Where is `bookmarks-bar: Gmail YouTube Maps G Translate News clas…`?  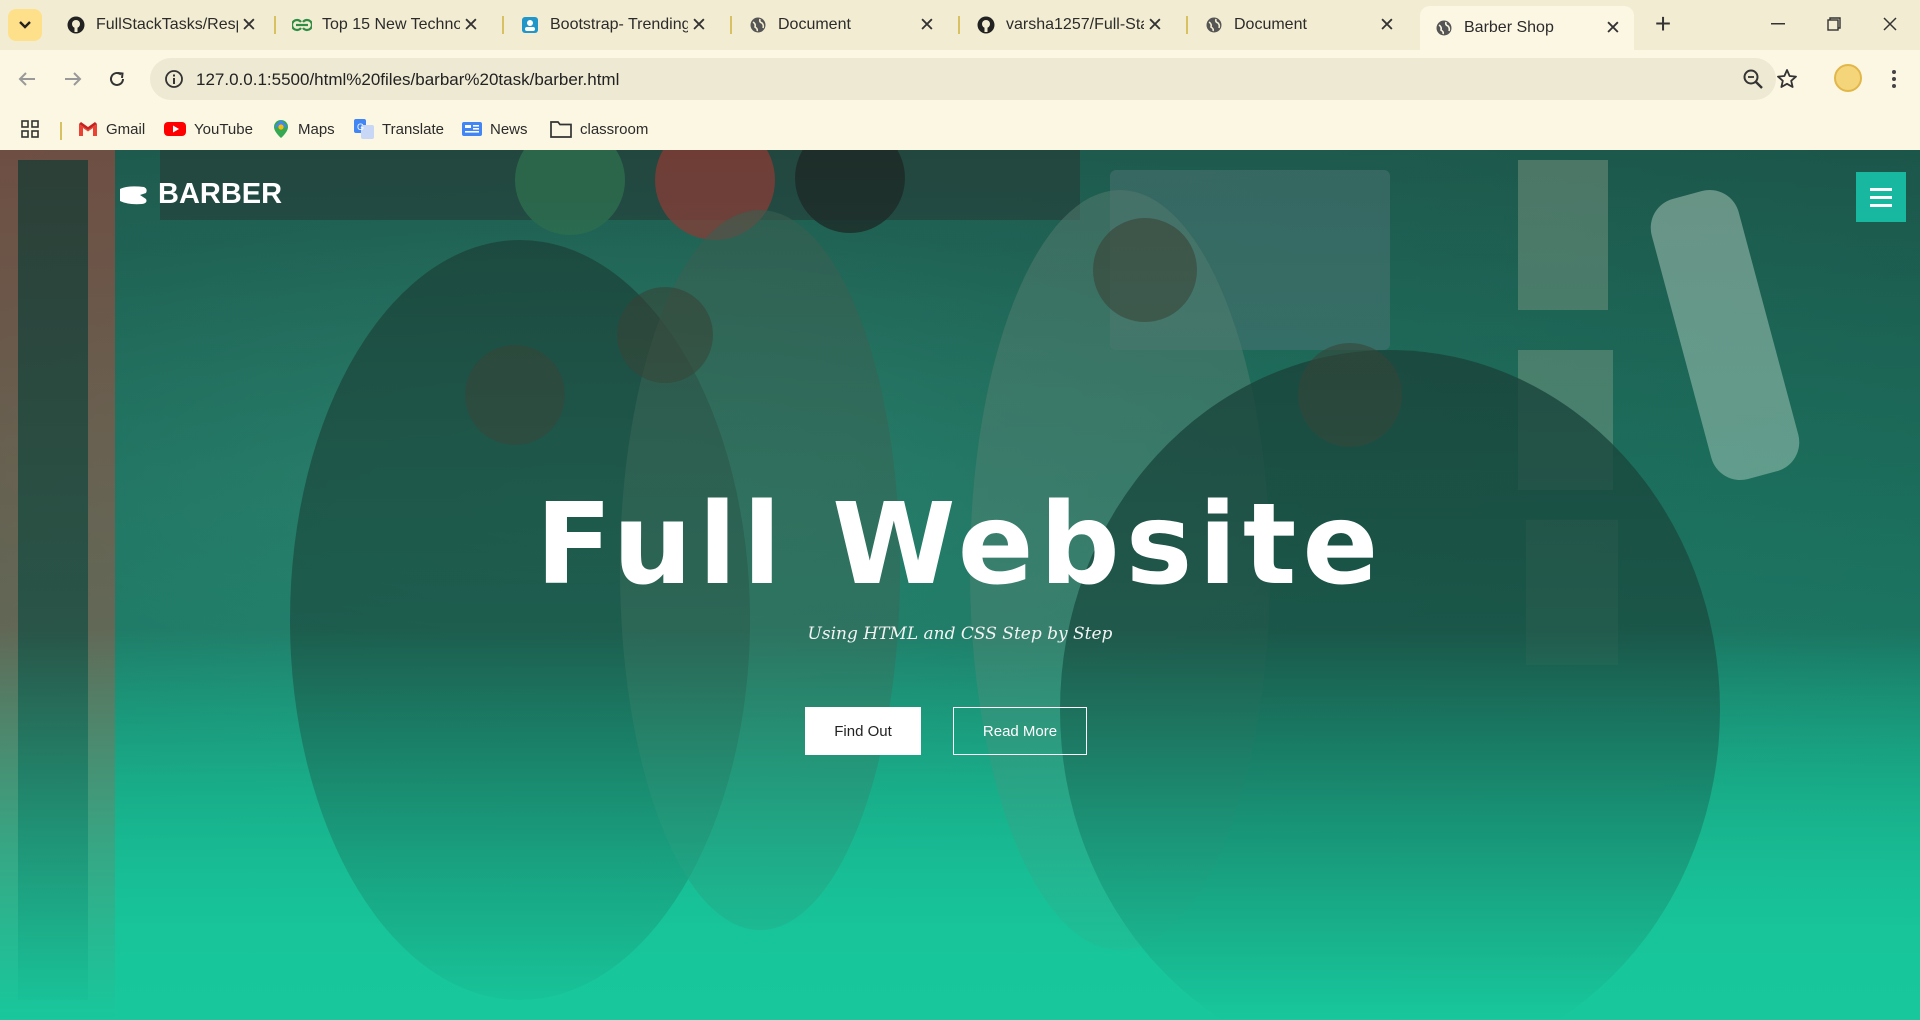 bookmarks-bar: Gmail YouTube Maps G Translate News clas… is located at coordinates (960, 129).